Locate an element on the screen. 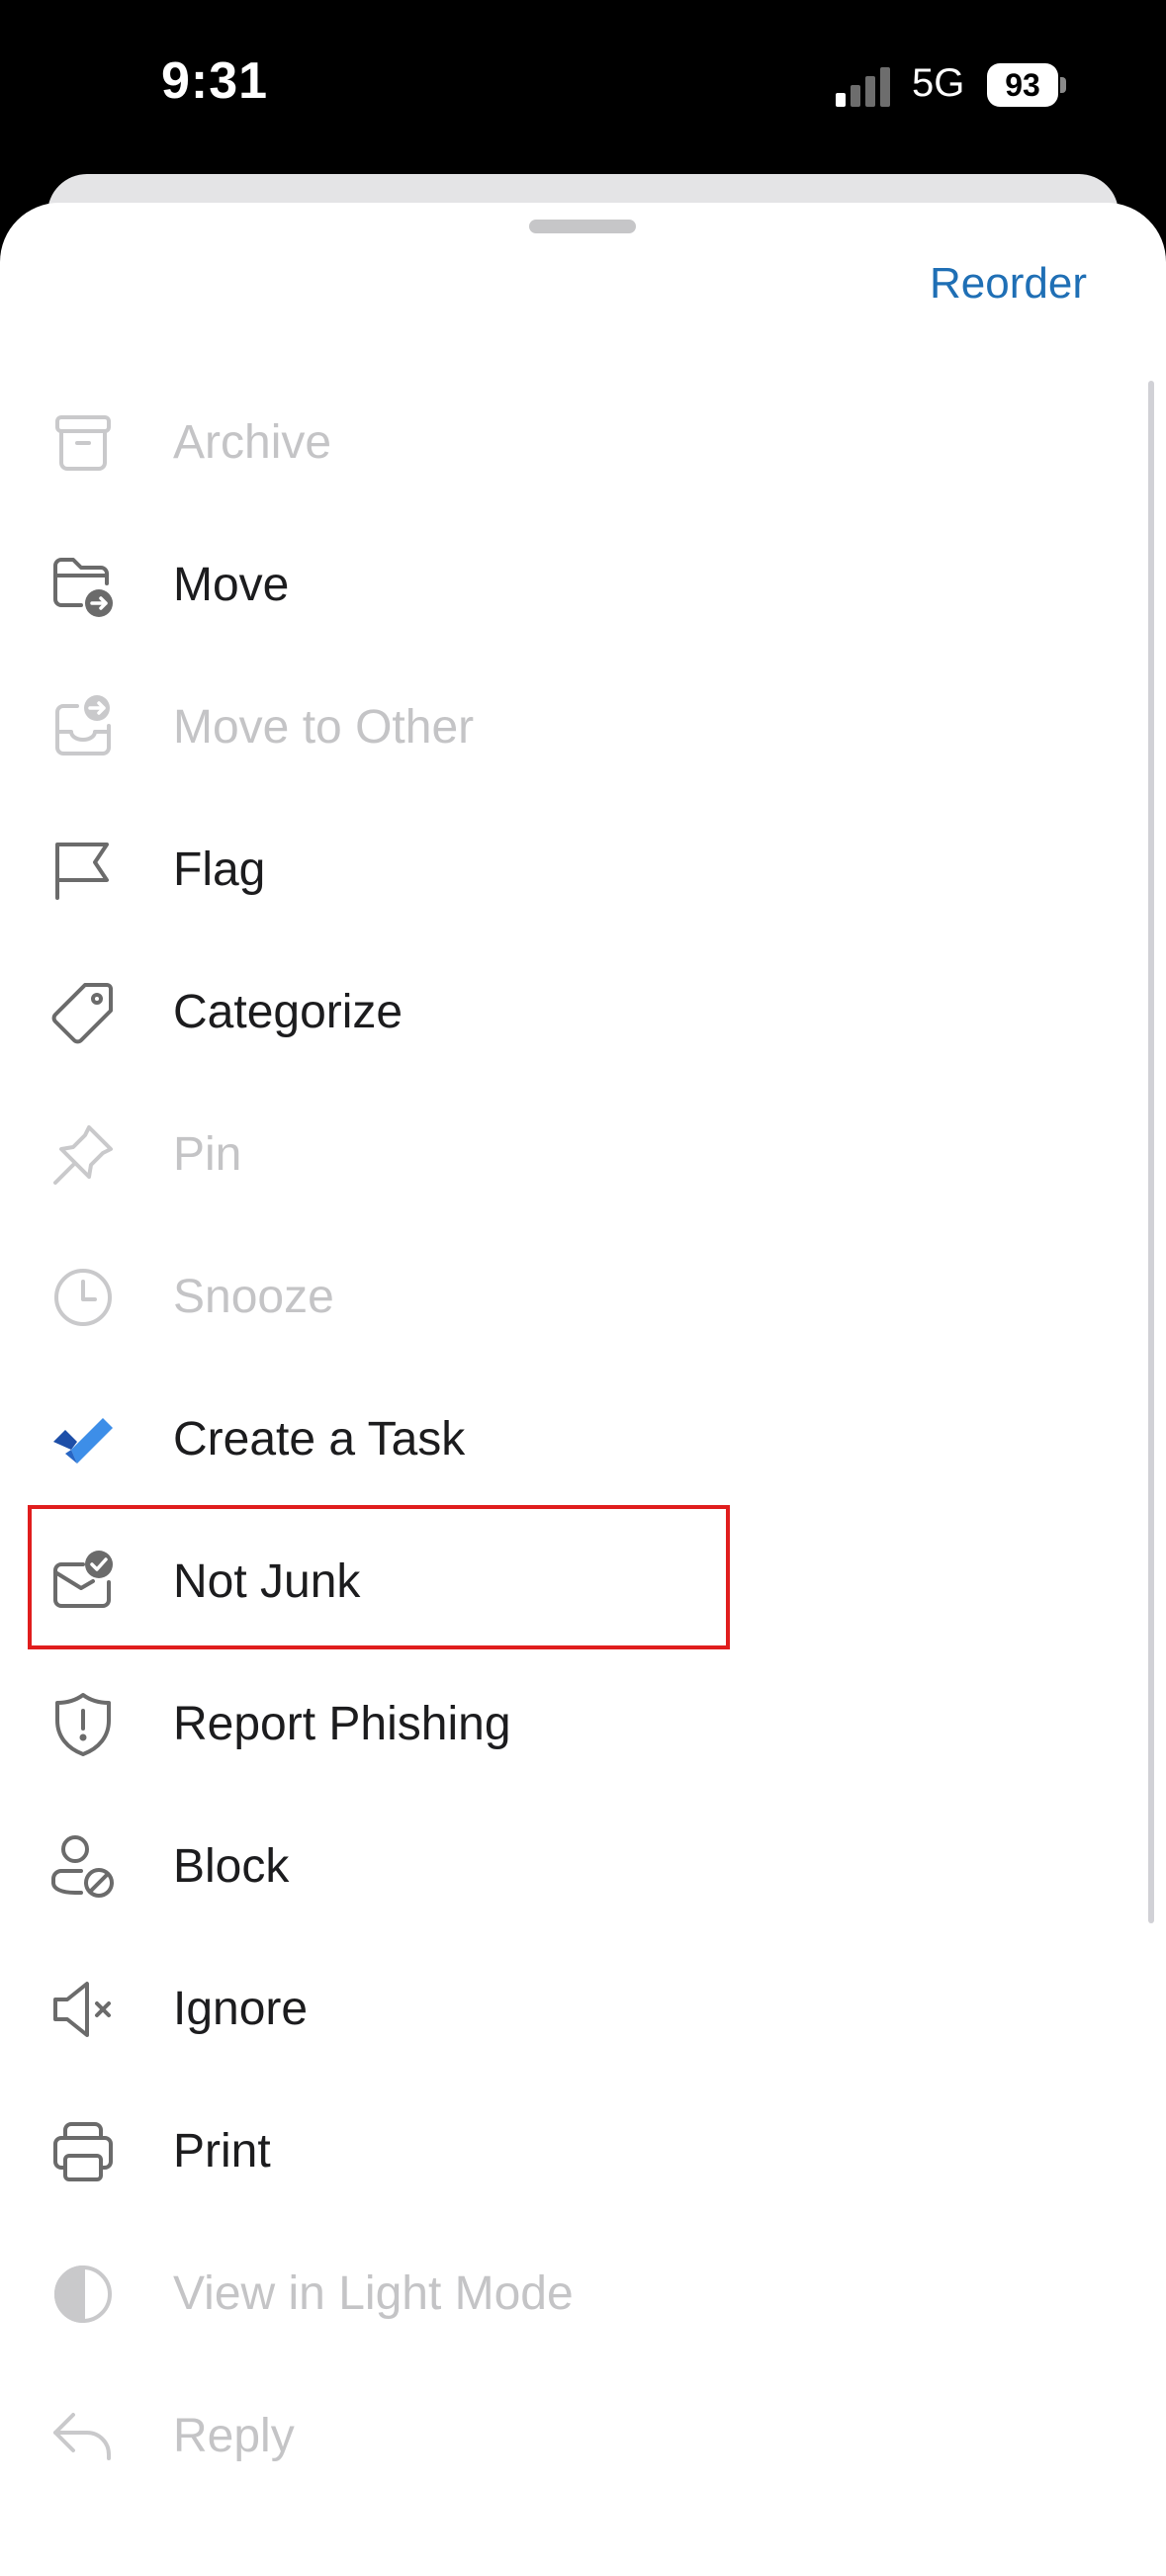  printer-icon is located at coordinates (83, 2151).